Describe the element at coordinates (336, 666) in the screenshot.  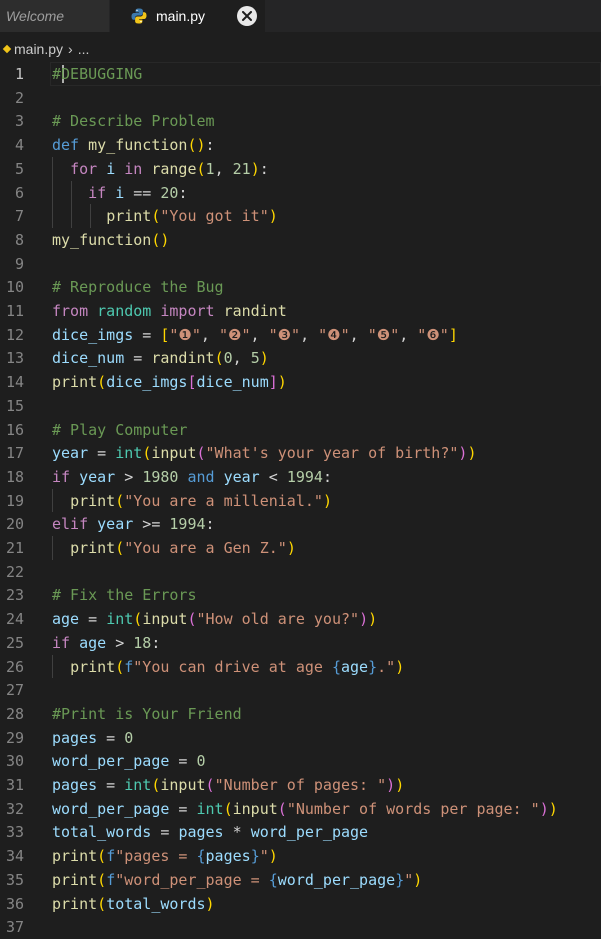
I see `code-token: {` at that location.